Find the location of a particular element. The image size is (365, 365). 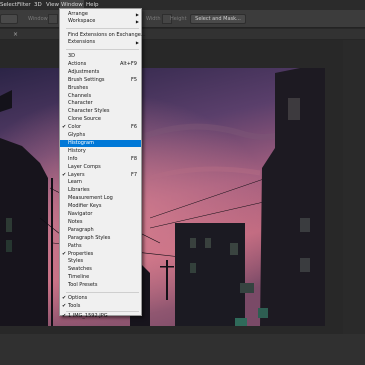

menu-item-label: Modifier Keys is located at coordinates (85, 206).